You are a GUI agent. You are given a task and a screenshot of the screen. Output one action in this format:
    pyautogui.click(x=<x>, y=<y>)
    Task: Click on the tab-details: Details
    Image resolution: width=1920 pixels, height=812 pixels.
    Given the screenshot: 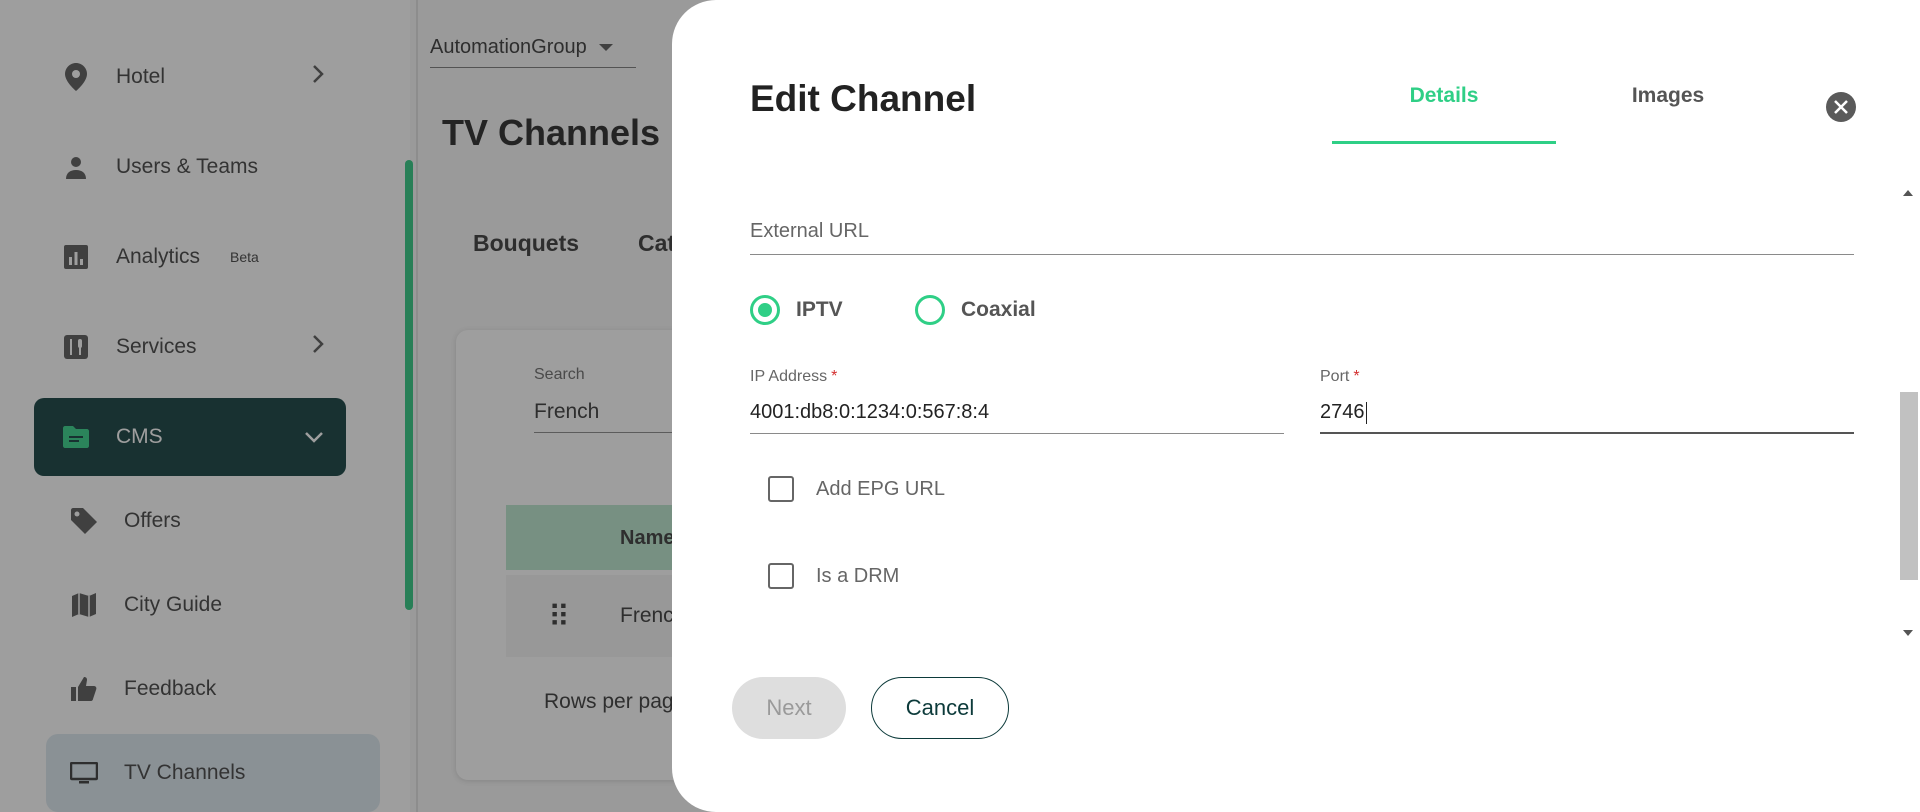 What is the action you would take?
    pyautogui.click(x=1444, y=114)
    